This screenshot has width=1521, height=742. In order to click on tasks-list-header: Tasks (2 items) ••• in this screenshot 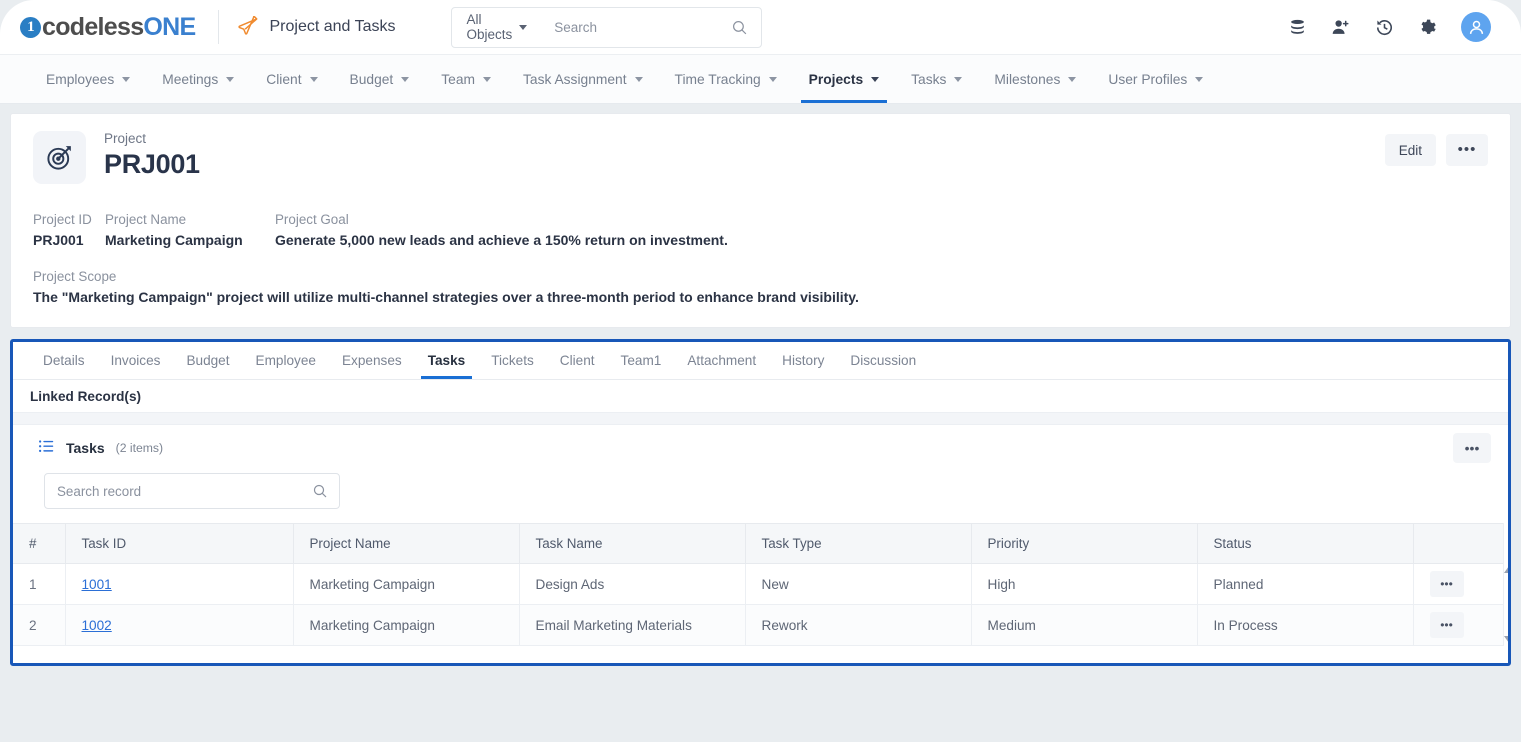, I will do `click(760, 448)`.